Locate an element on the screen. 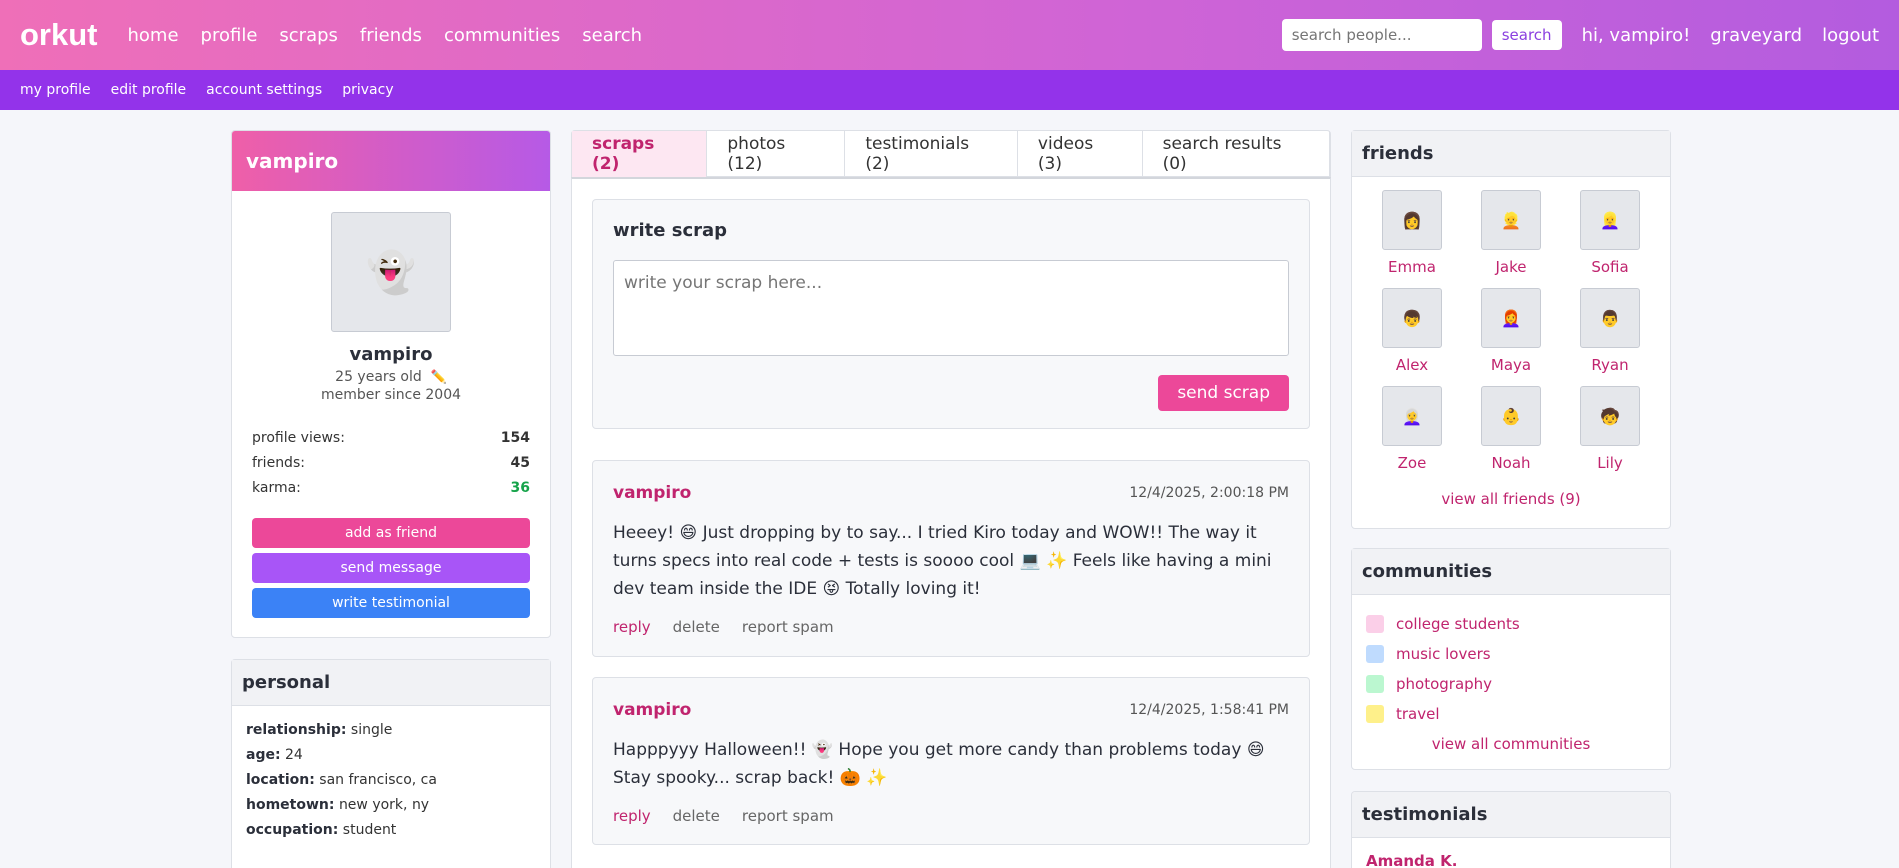 The width and height of the screenshot is (1899, 868). personal-title: personal is located at coordinates (391, 683).